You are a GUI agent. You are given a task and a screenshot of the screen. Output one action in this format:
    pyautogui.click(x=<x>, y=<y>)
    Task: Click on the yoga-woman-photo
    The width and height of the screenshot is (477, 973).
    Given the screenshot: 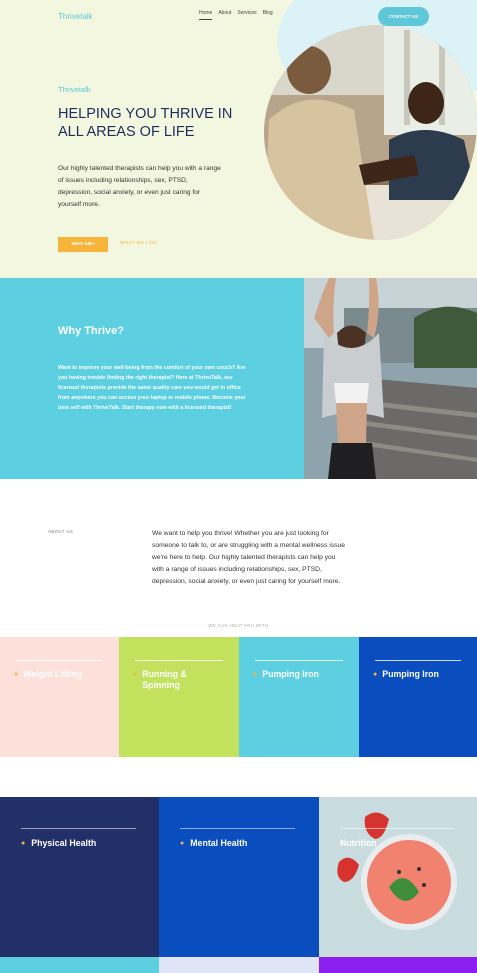 What is the action you would take?
    pyautogui.click(x=390, y=378)
    